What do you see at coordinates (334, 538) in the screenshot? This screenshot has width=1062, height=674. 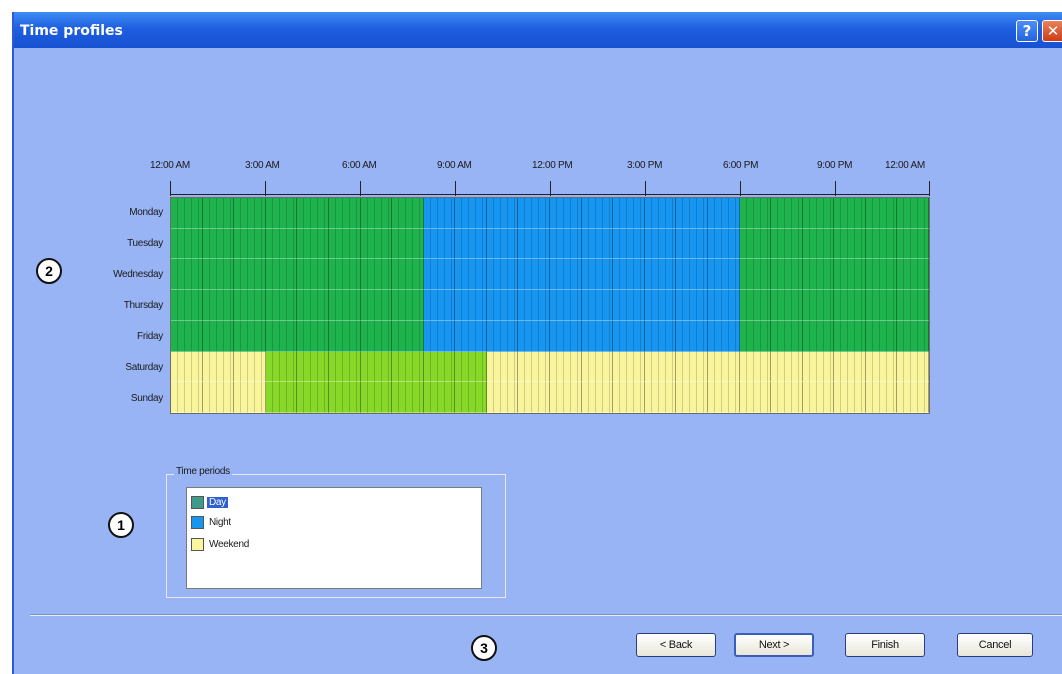 I see `time-periods-list: Day Night Weekend` at bounding box center [334, 538].